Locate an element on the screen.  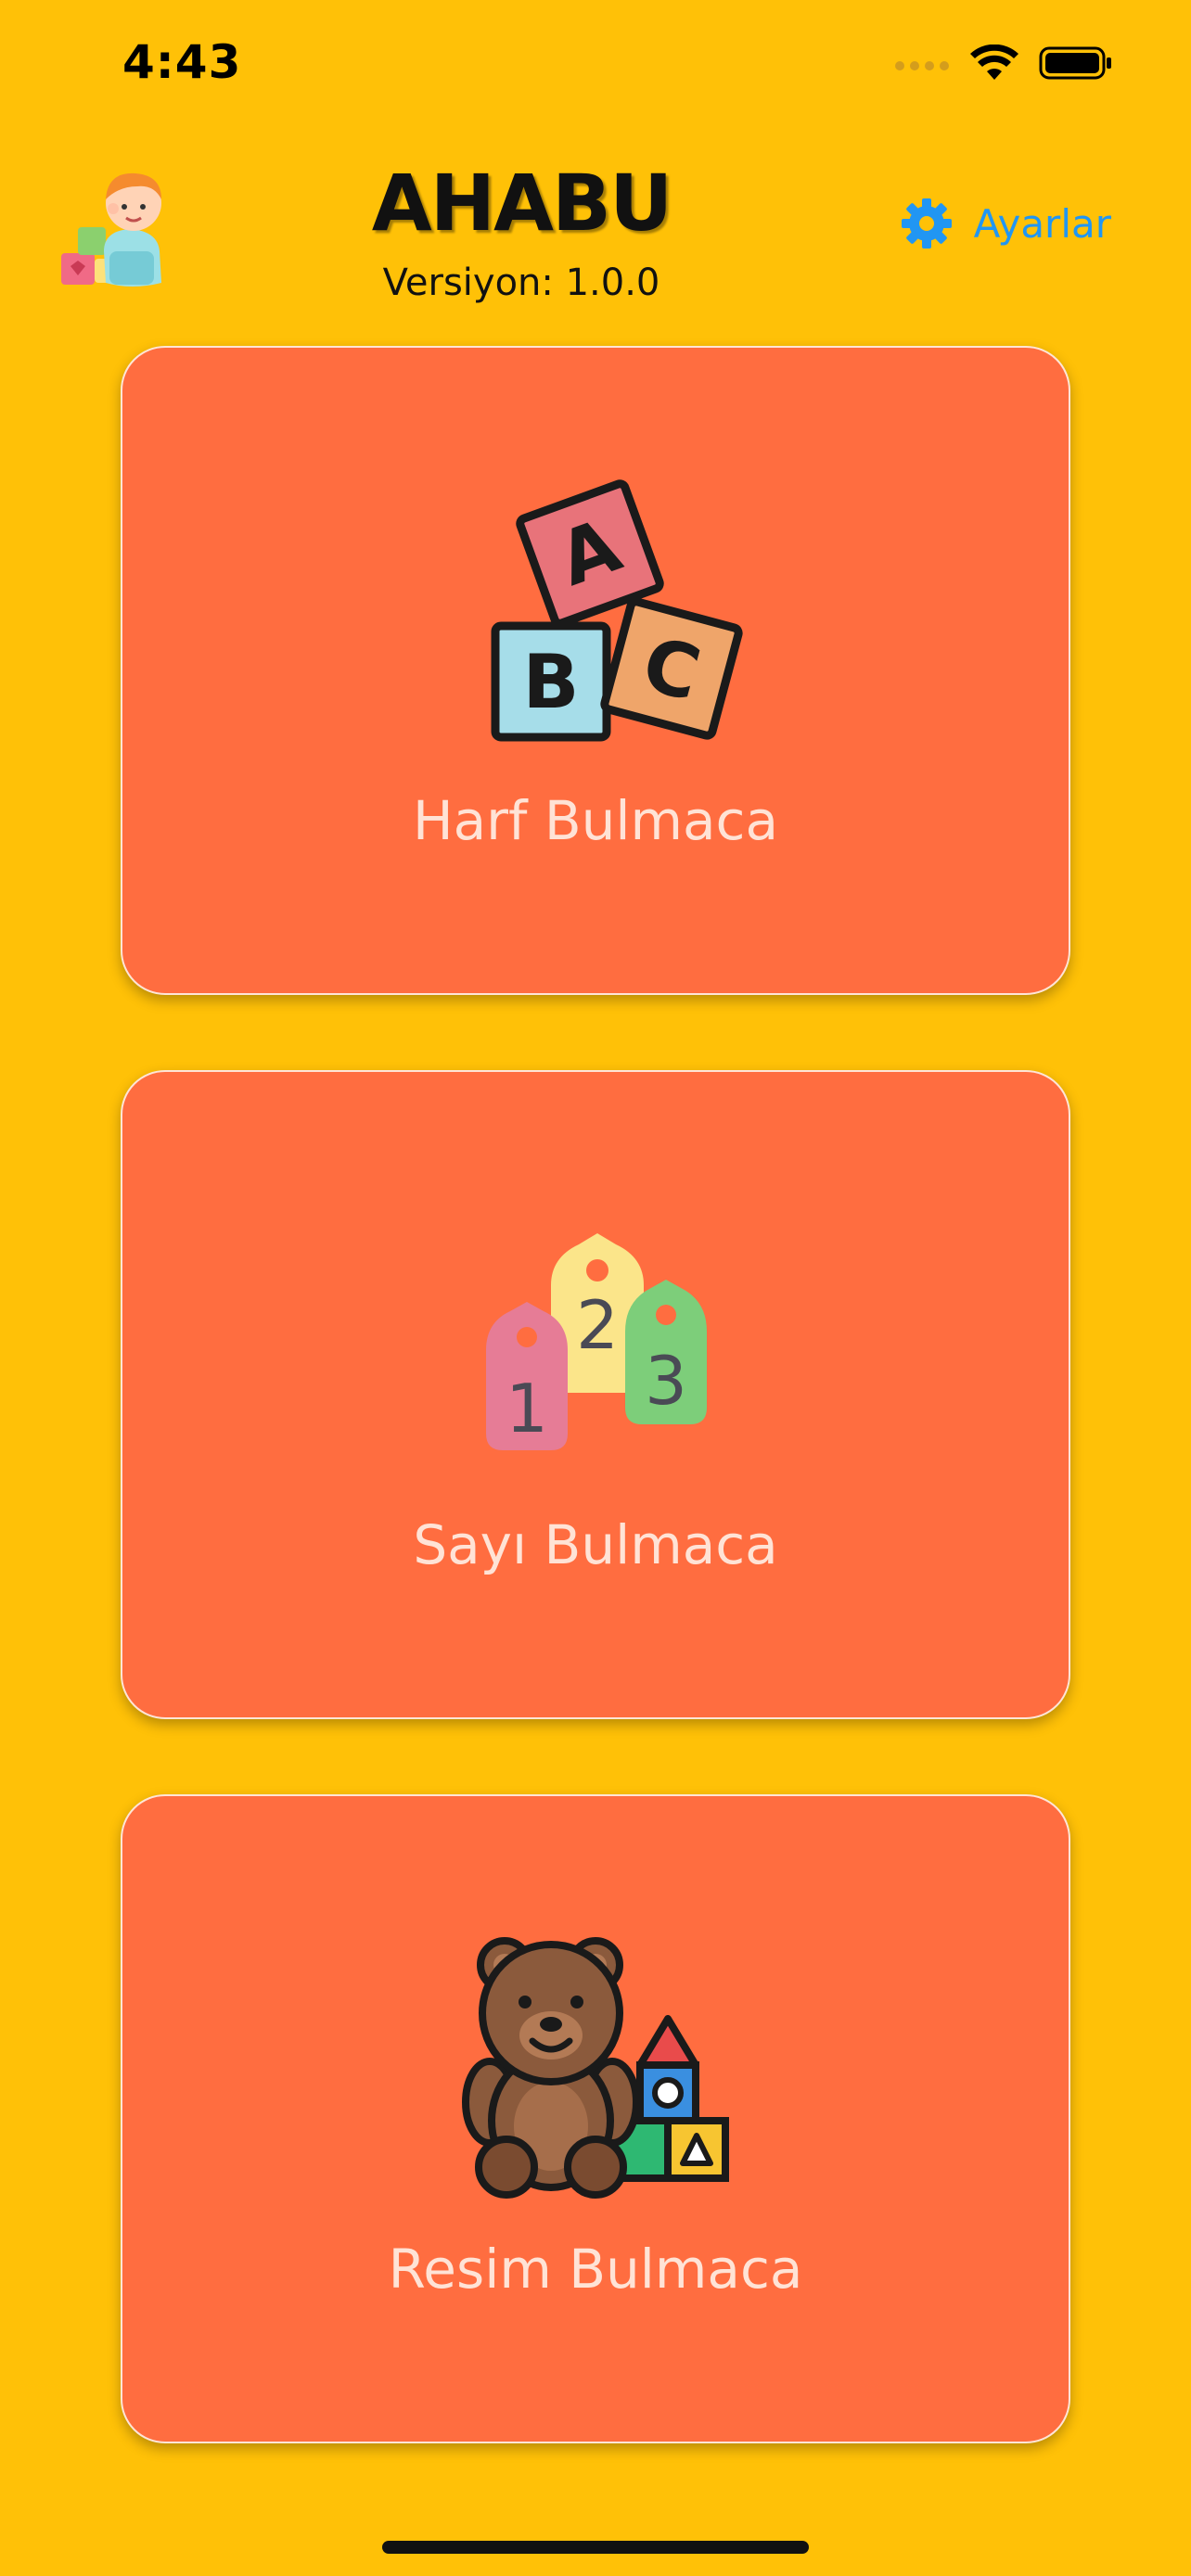
app-title: AHABU is located at coordinates (522, 203).